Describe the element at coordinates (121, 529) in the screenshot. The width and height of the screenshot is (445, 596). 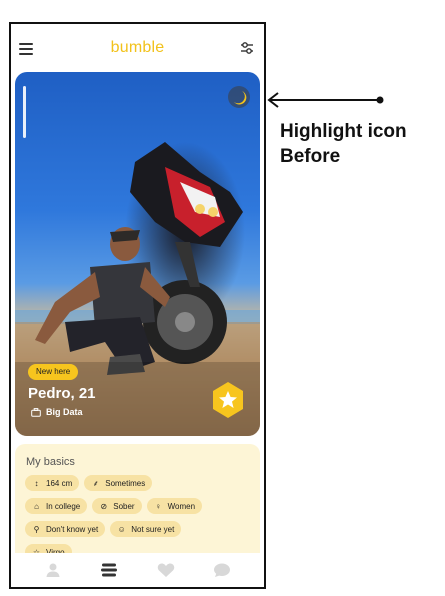
I see `smile-icon: ☺` at that location.